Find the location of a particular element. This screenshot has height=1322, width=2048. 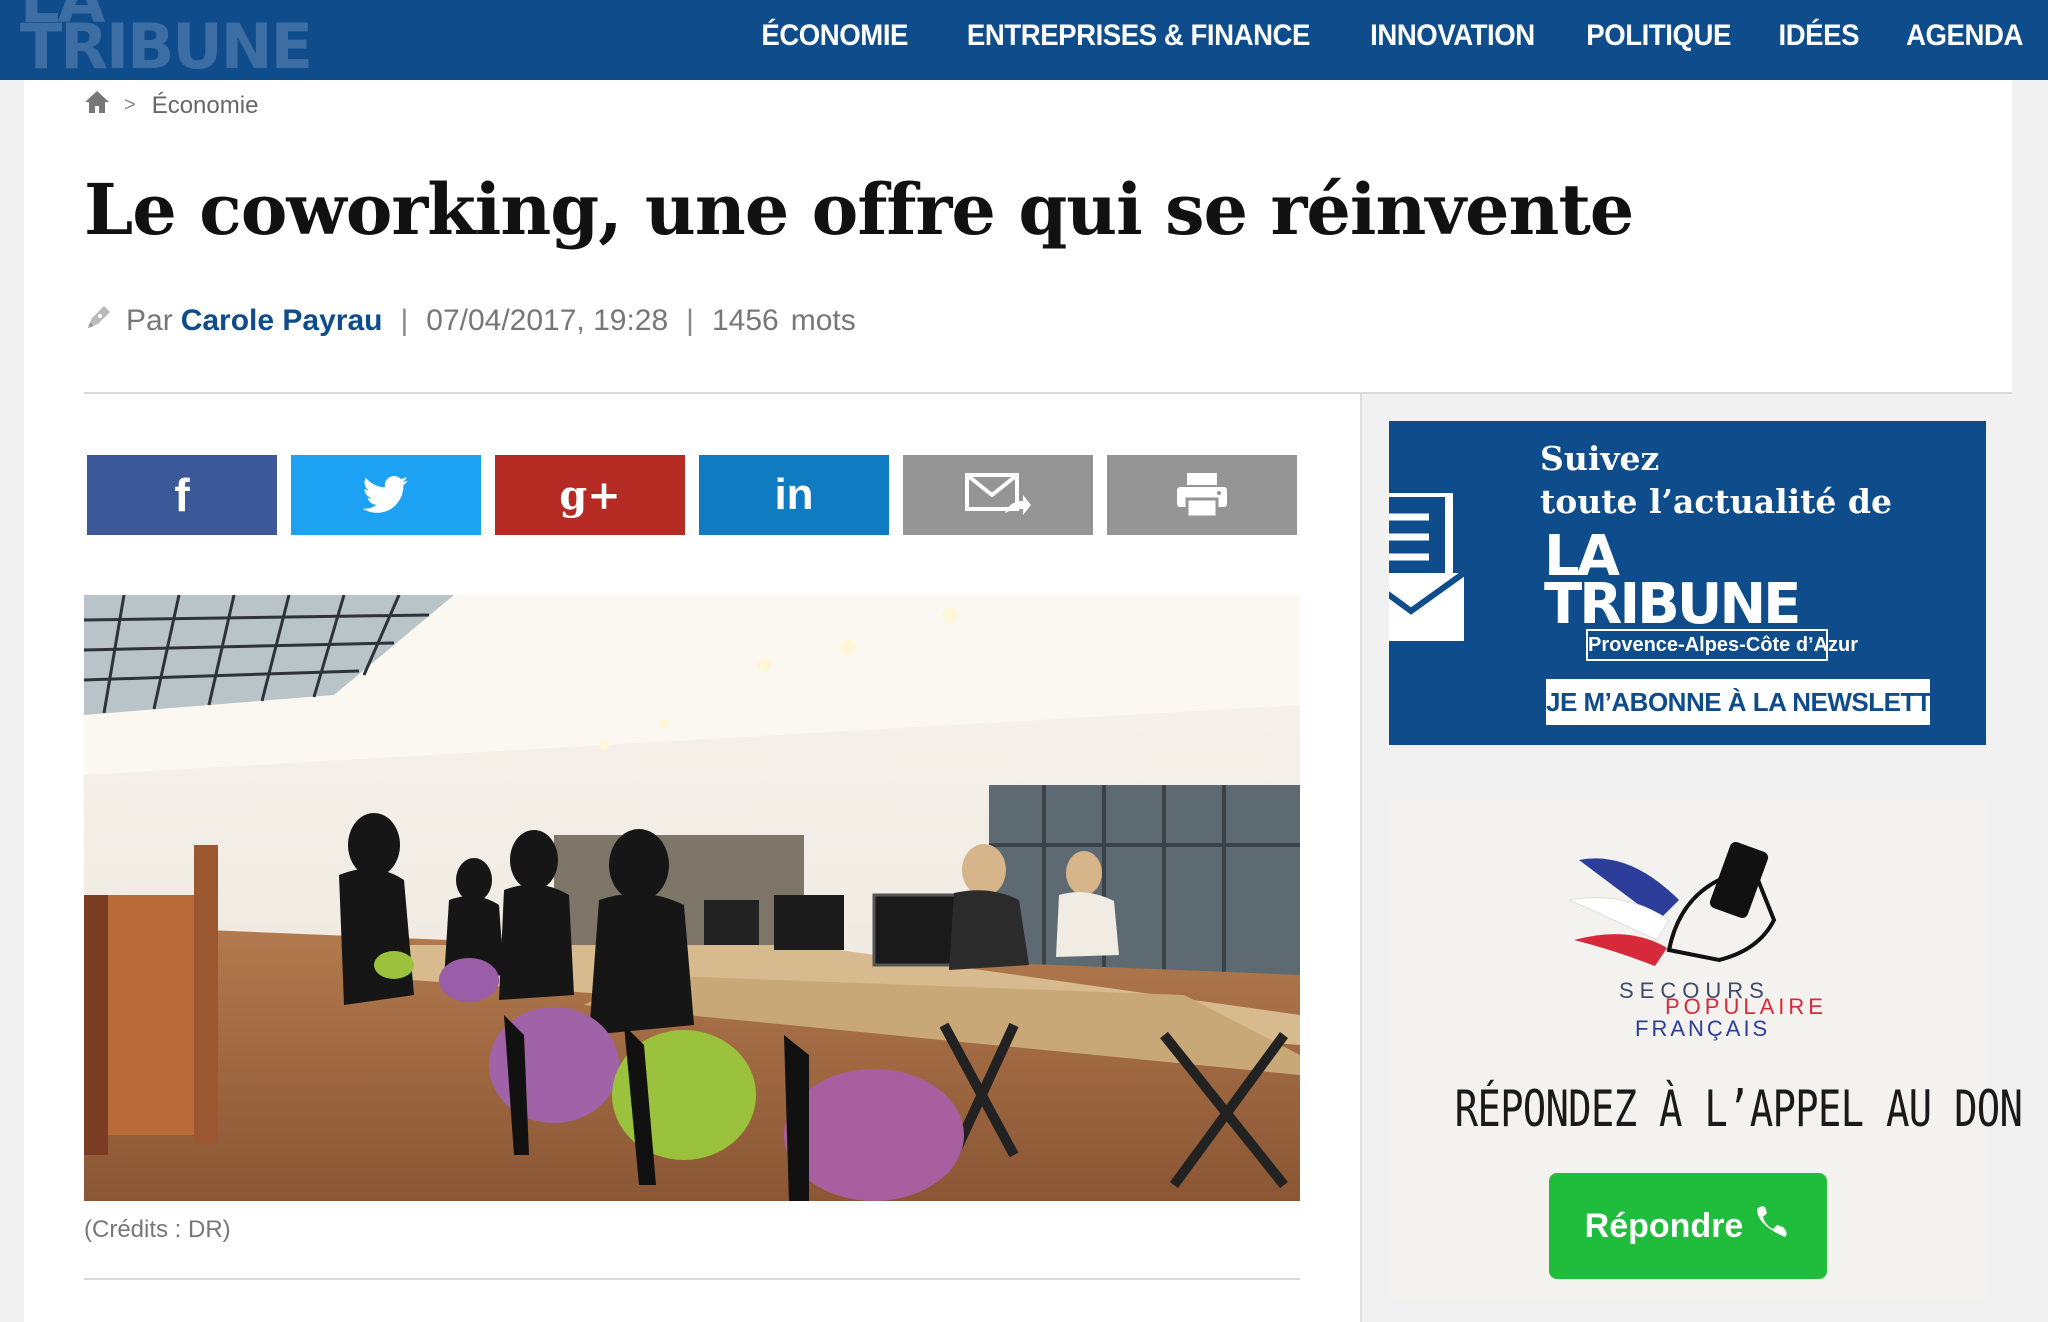

newsletter-line-2: toute l’actualité de is located at coordinates (1716, 501).